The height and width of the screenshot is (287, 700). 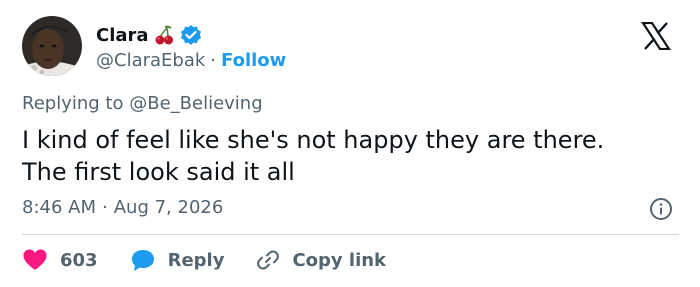 I want to click on copy-link-button: Copy link, so click(x=321, y=260).